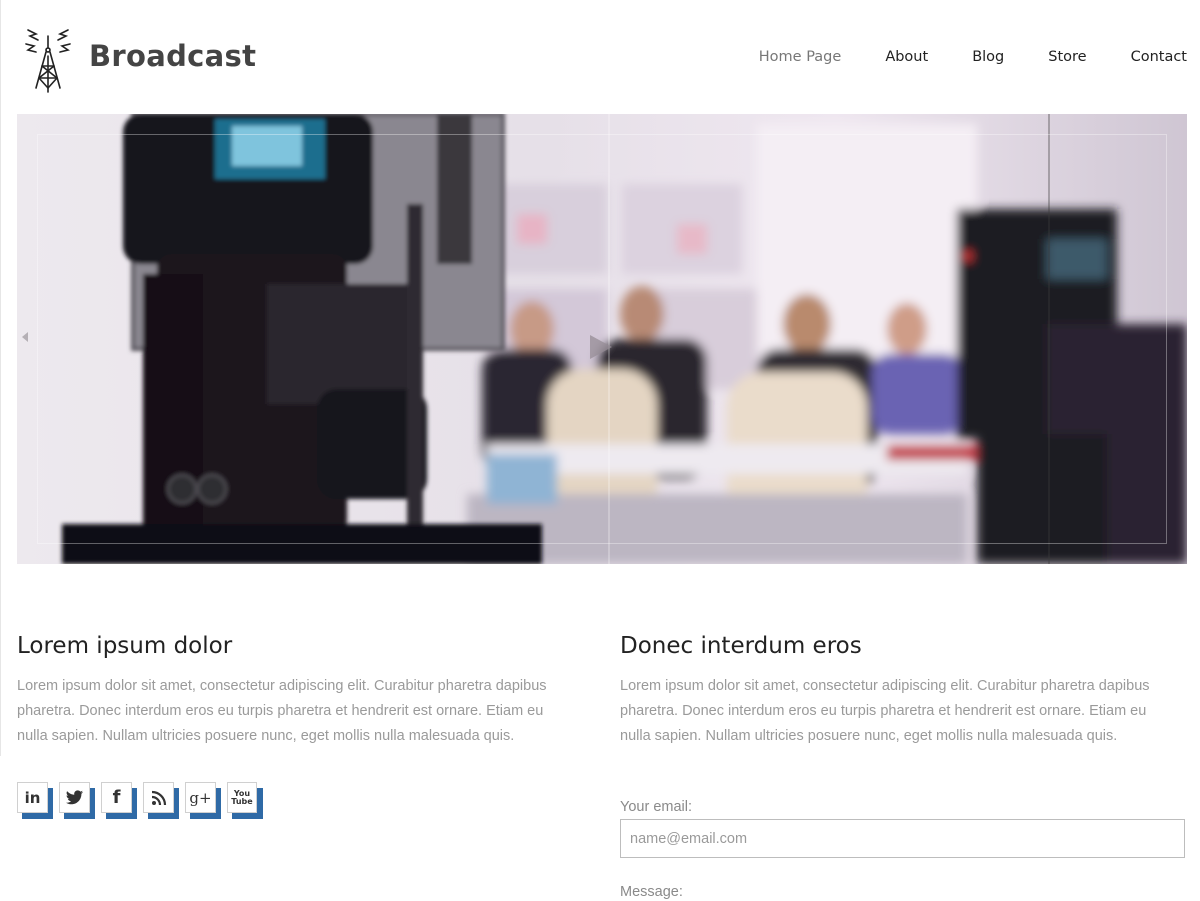 The height and width of the screenshot is (901, 1200). I want to click on email-label: Your email:, so click(656, 807).